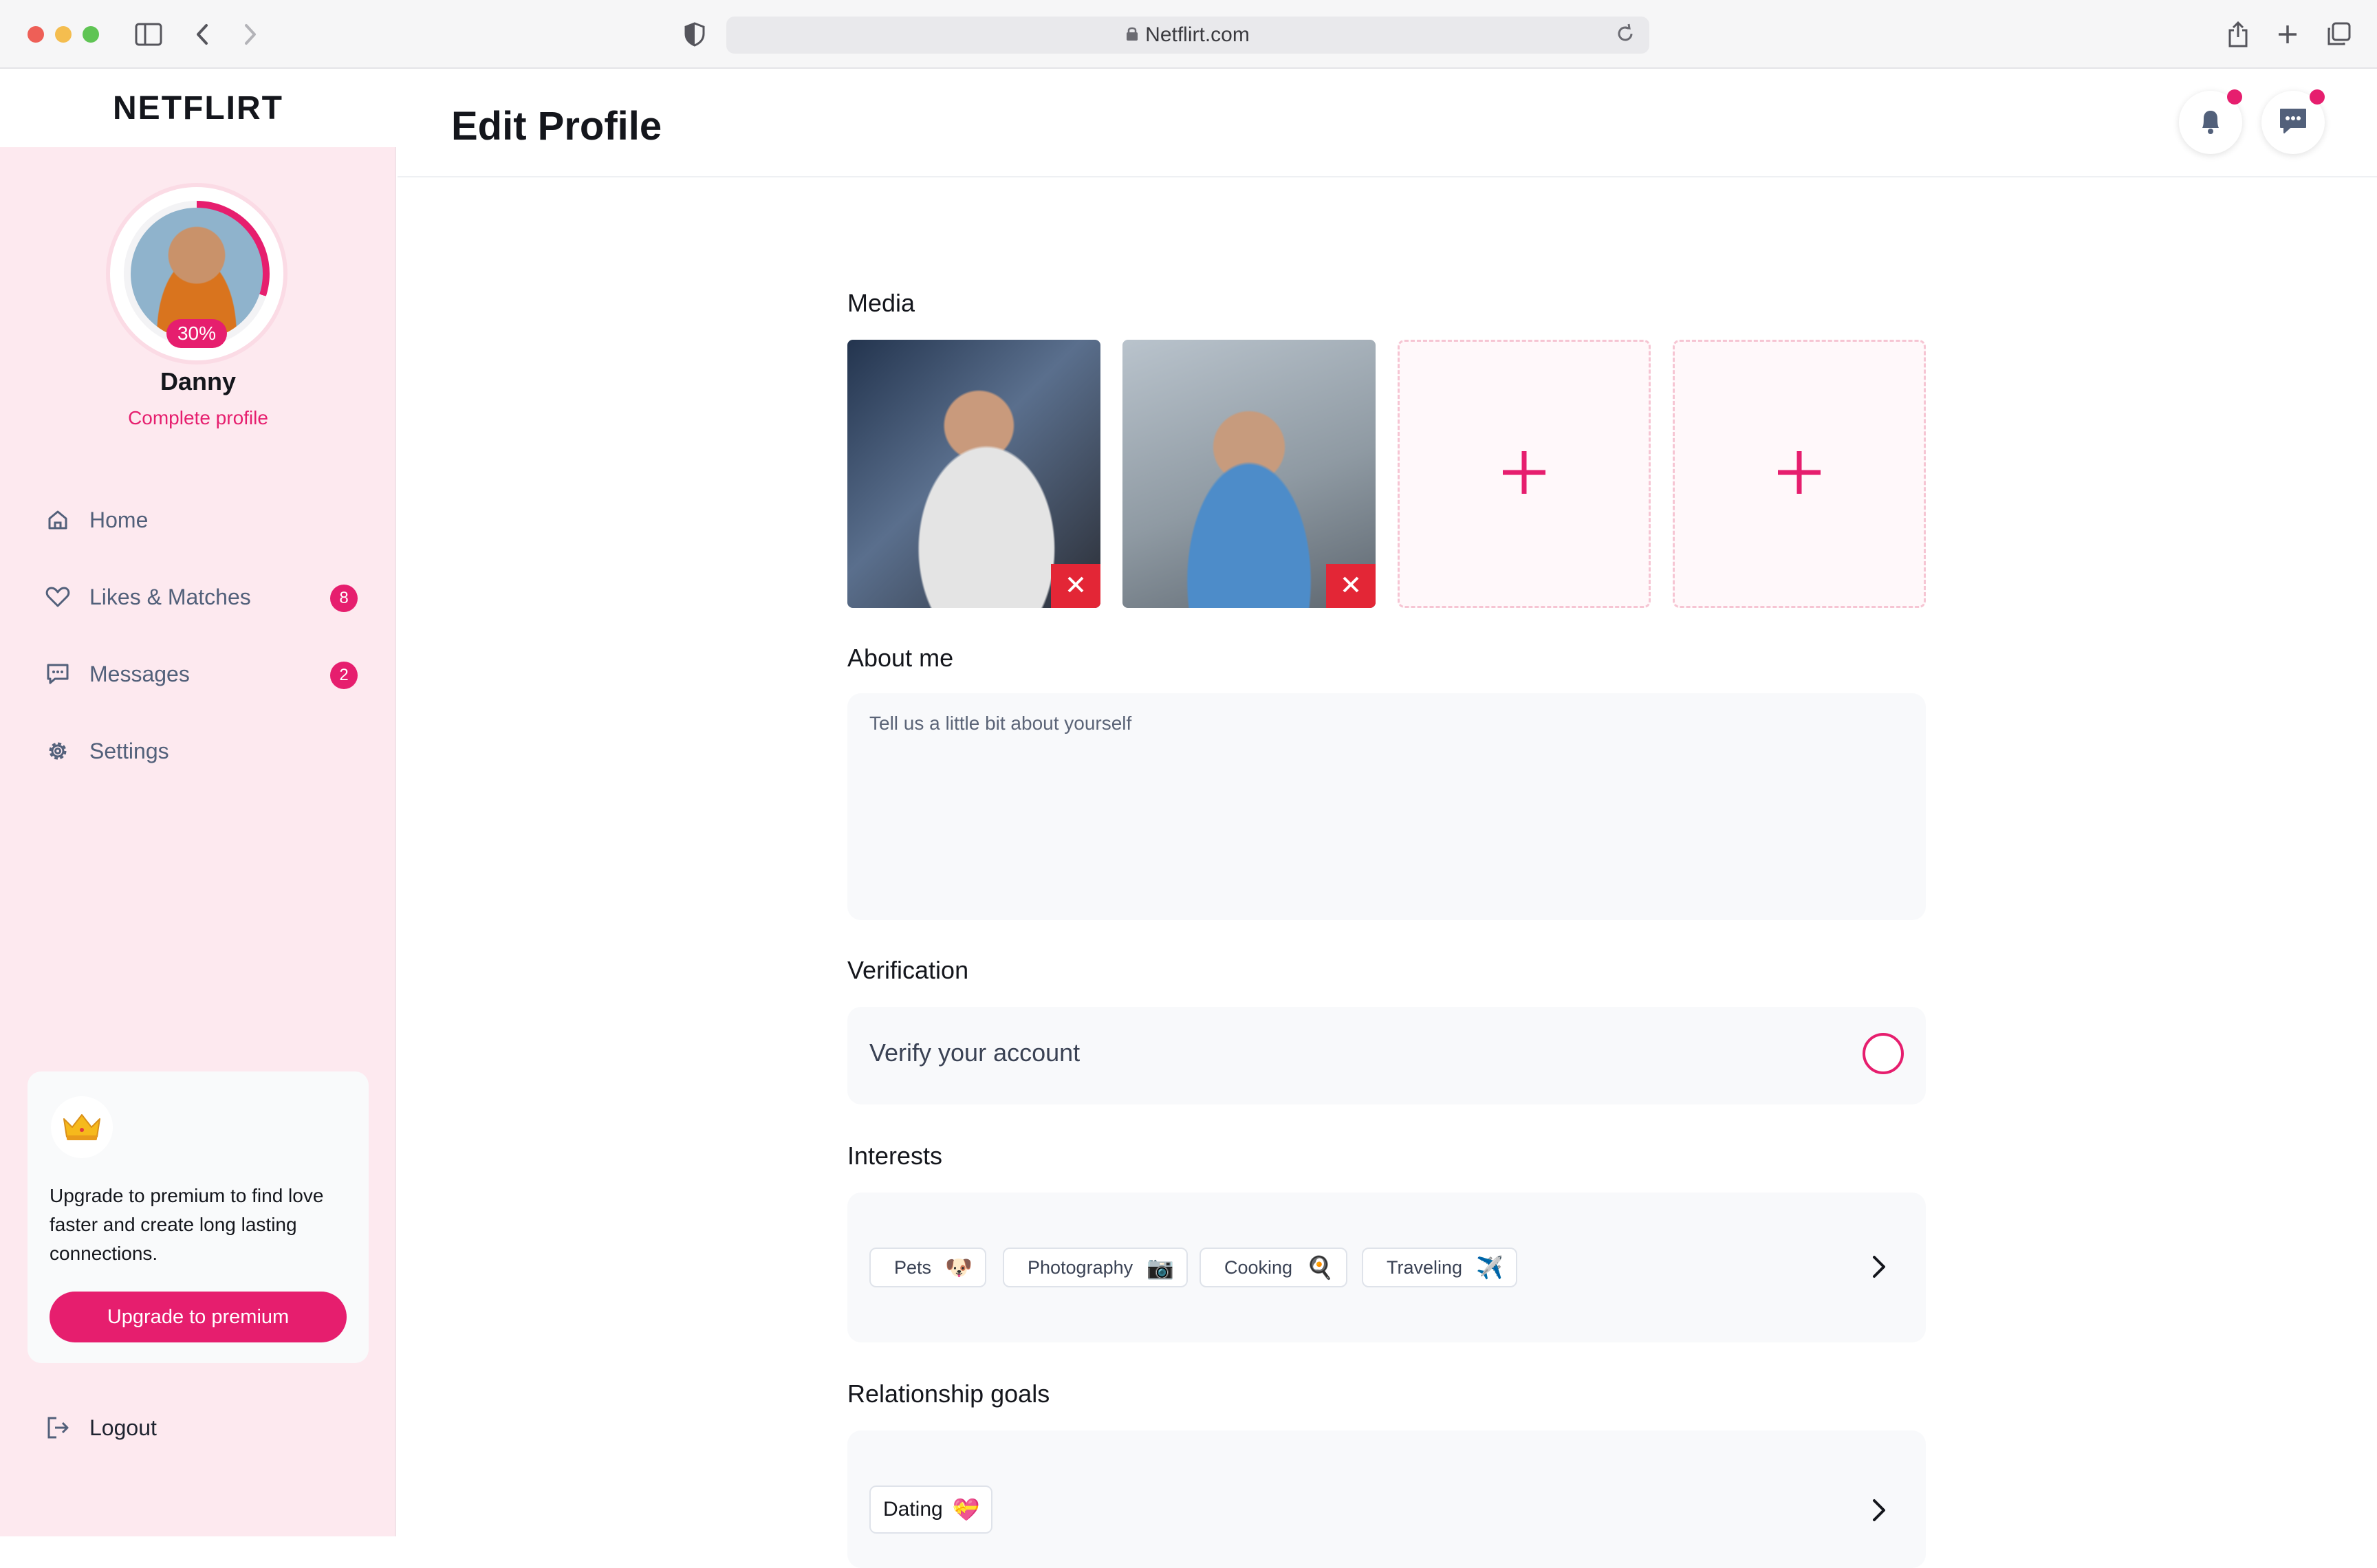 The image size is (2377, 1568). I want to click on interest-chip-pets: Pets 🐶, so click(927, 1267).